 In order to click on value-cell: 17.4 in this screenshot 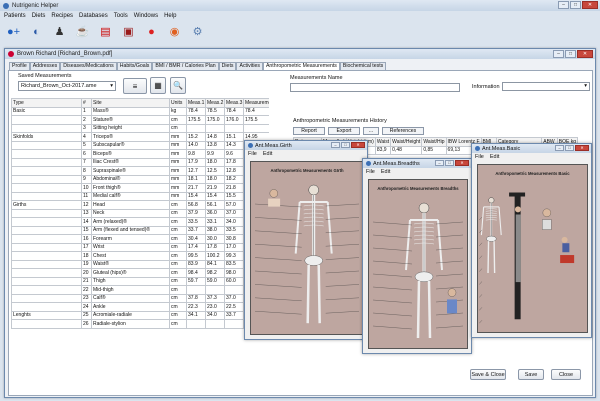, I will do `click(196, 247)`.